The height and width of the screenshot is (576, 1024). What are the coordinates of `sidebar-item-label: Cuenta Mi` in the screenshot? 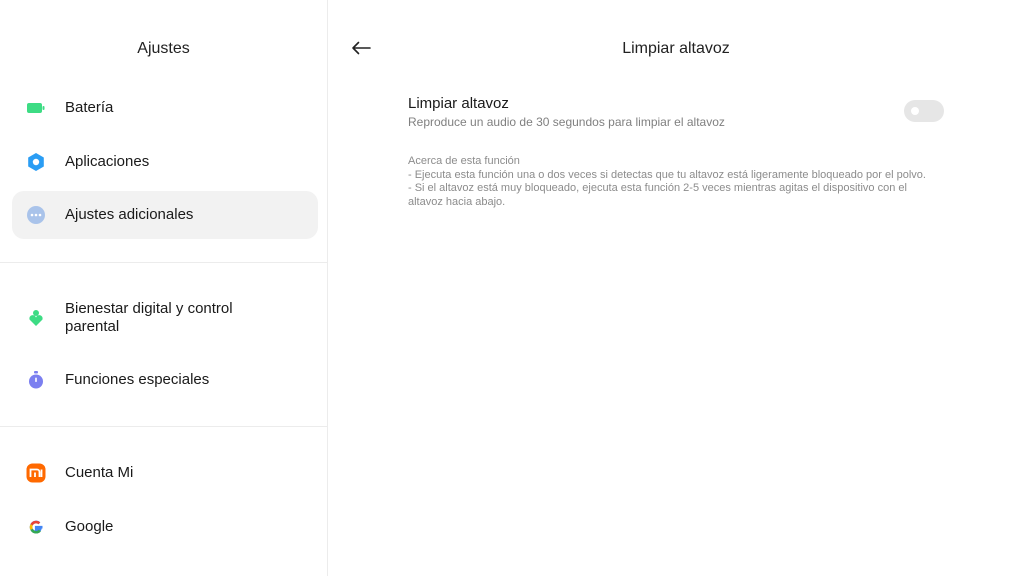 It's located at (99, 472).